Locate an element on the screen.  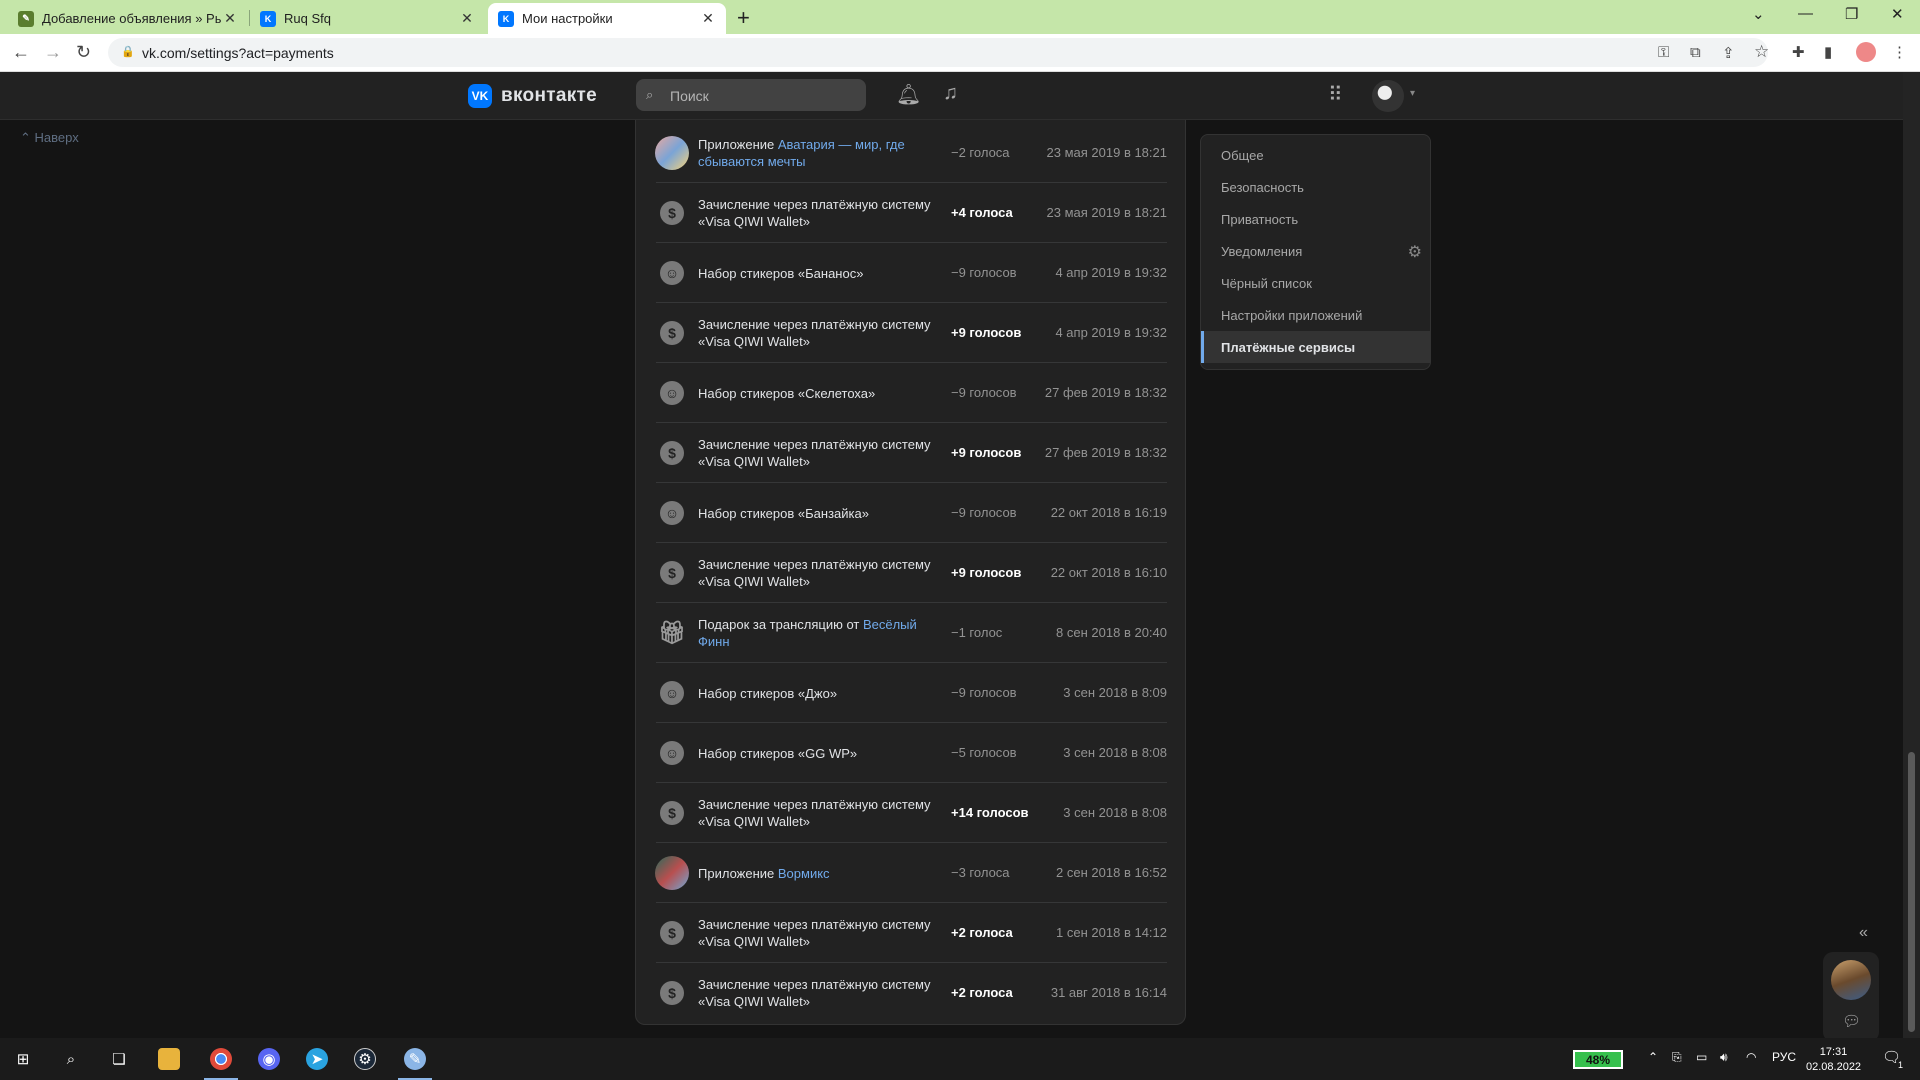
settings-item-notifications: Уведомления ⚙ is located at coordinates (1315, 251).